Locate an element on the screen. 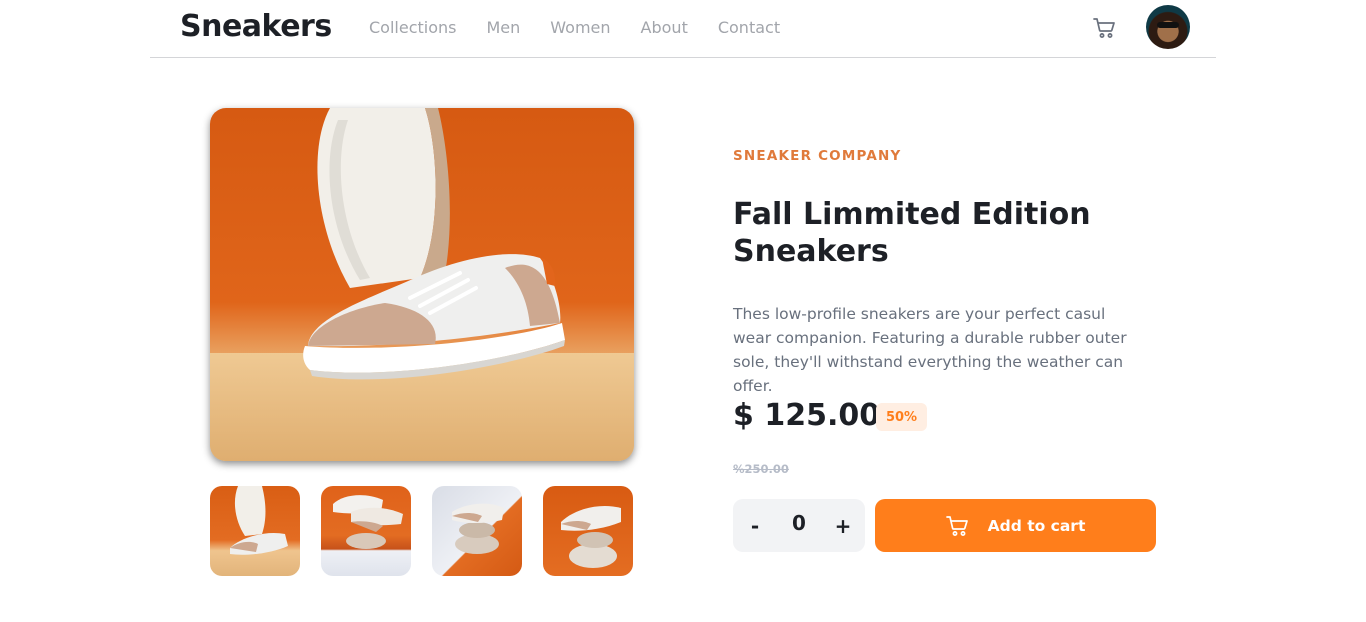 This screenshot has width=1366, height=622. increase-quantity-button: + is located at coordinates (843, 525).